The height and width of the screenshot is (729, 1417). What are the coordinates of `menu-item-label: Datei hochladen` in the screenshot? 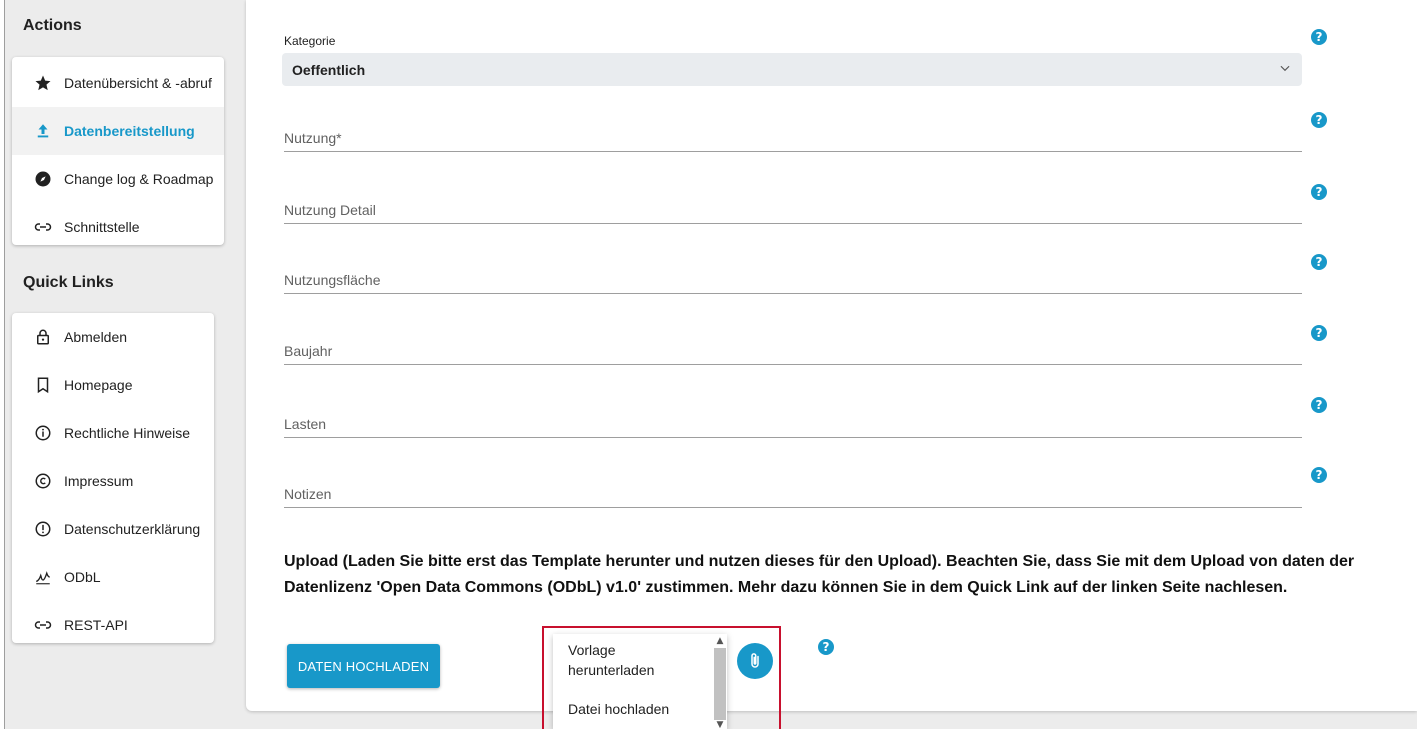 It's located at (619, 709).